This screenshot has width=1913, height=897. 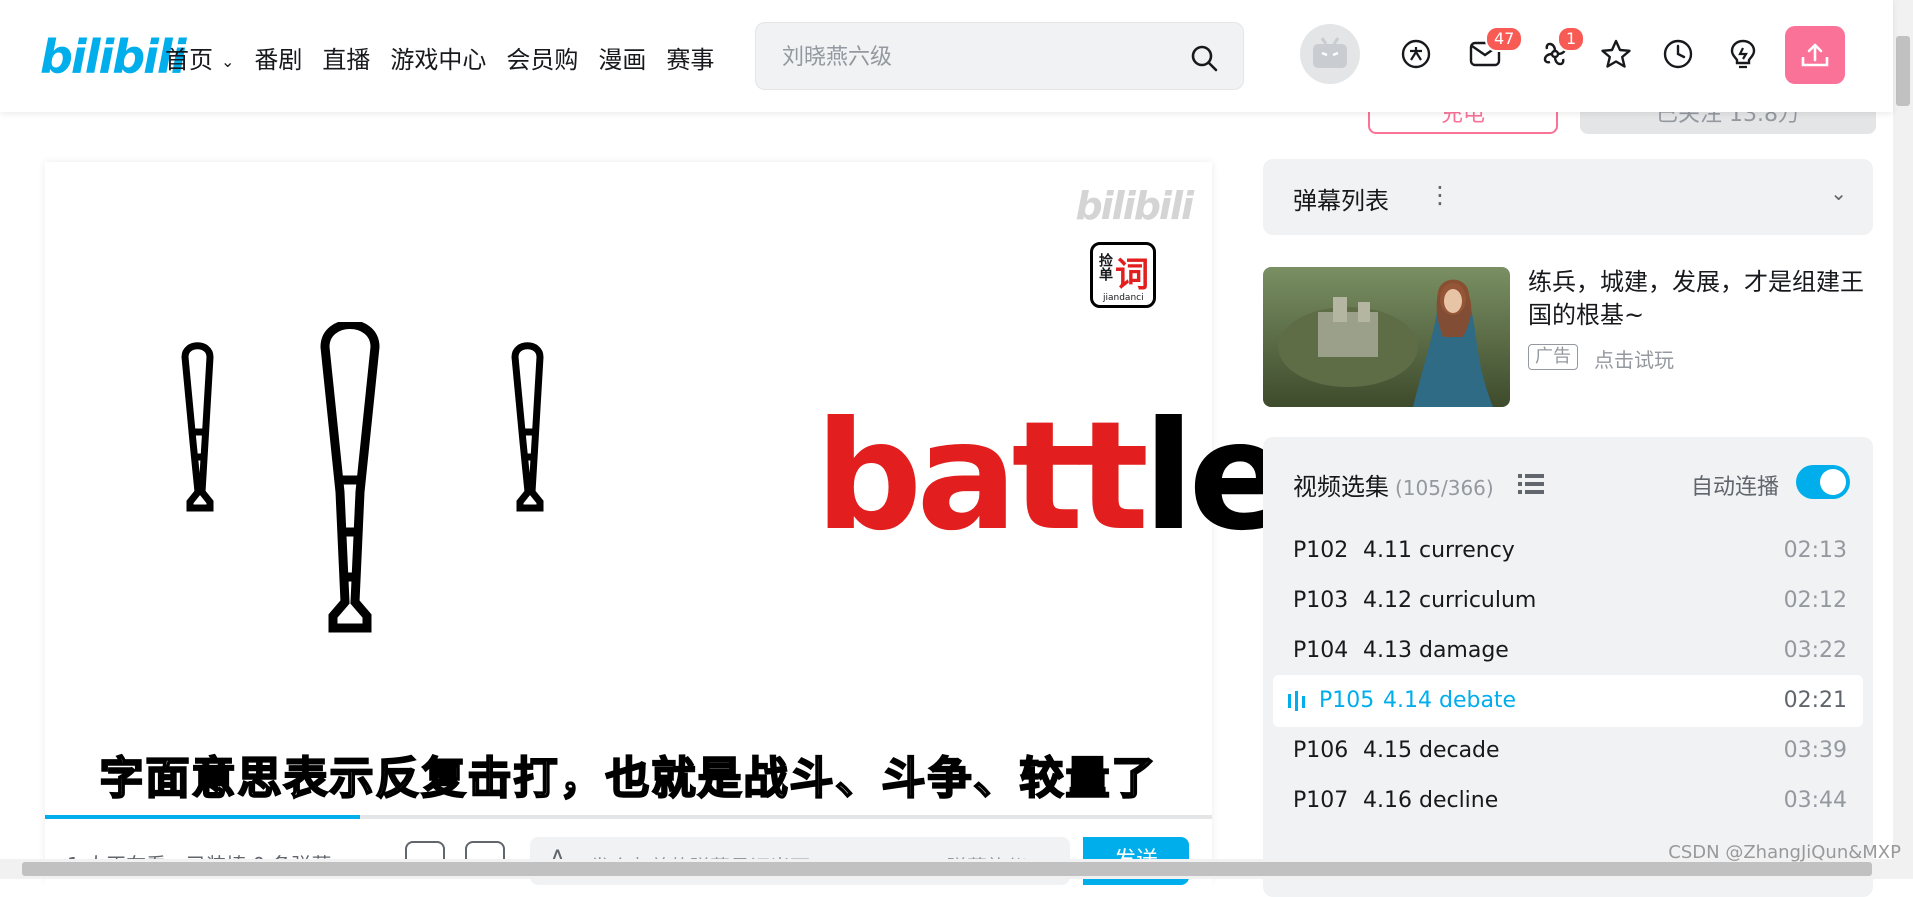 I want to click on vocab-word-red: batt, so click(x=982, y=477).